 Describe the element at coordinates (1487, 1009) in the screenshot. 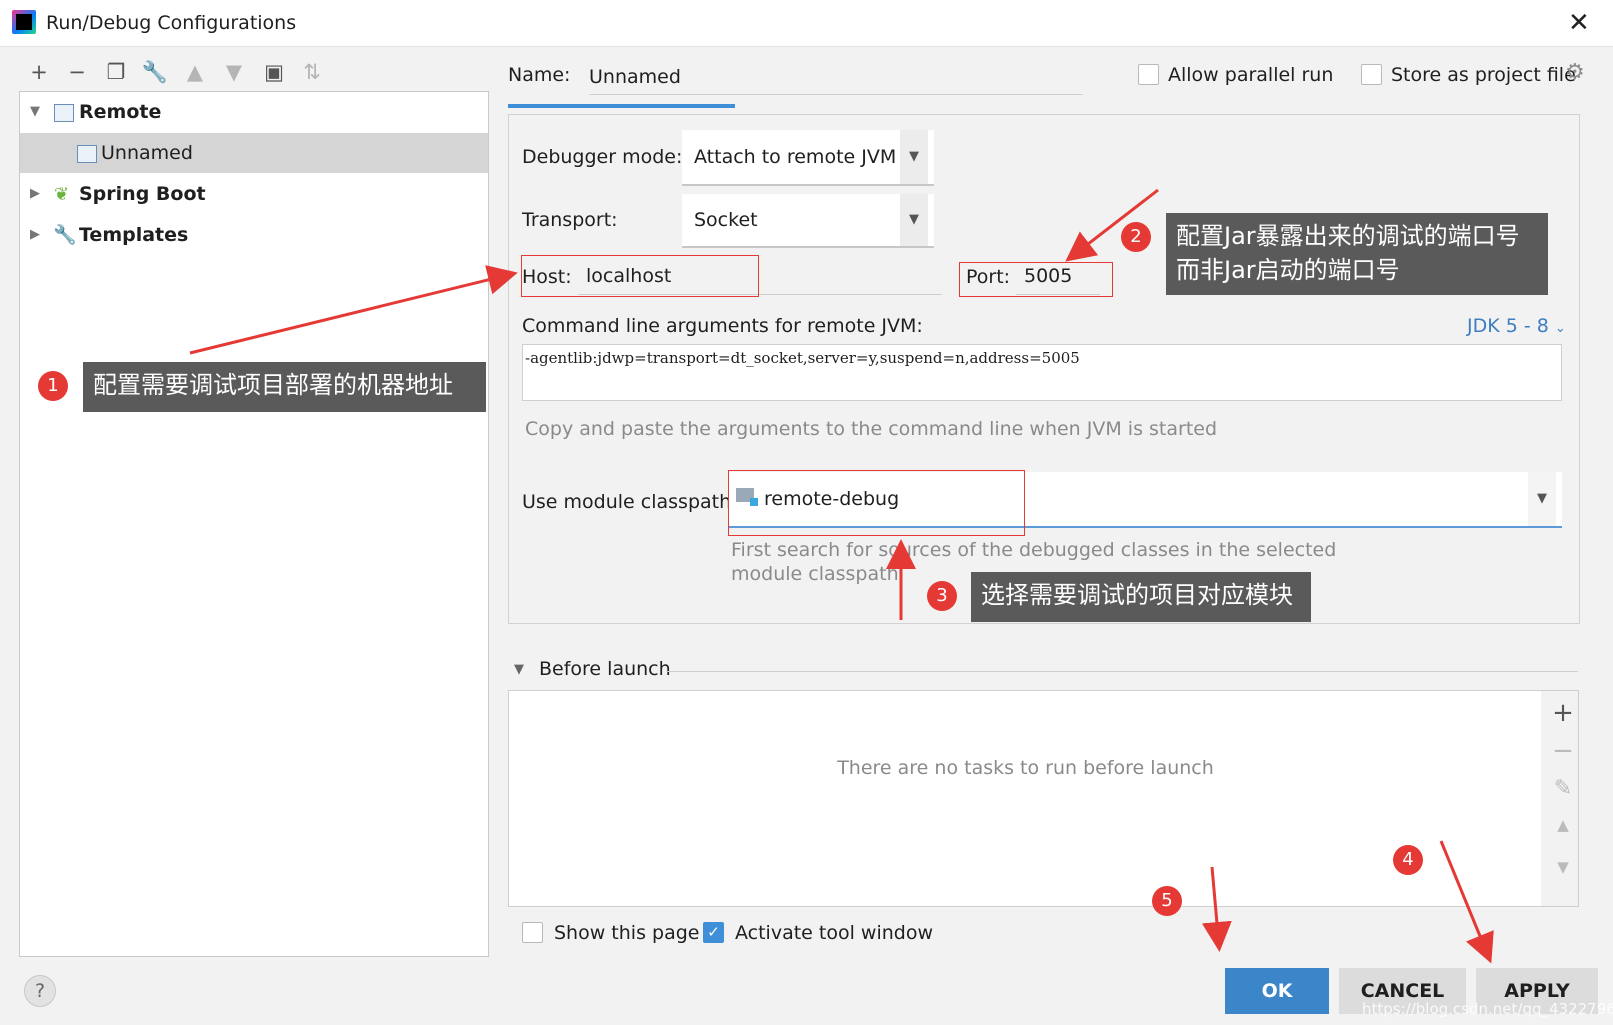

I see `watermark-text: https://blog.csdn.net/qq_43227967` at that location.